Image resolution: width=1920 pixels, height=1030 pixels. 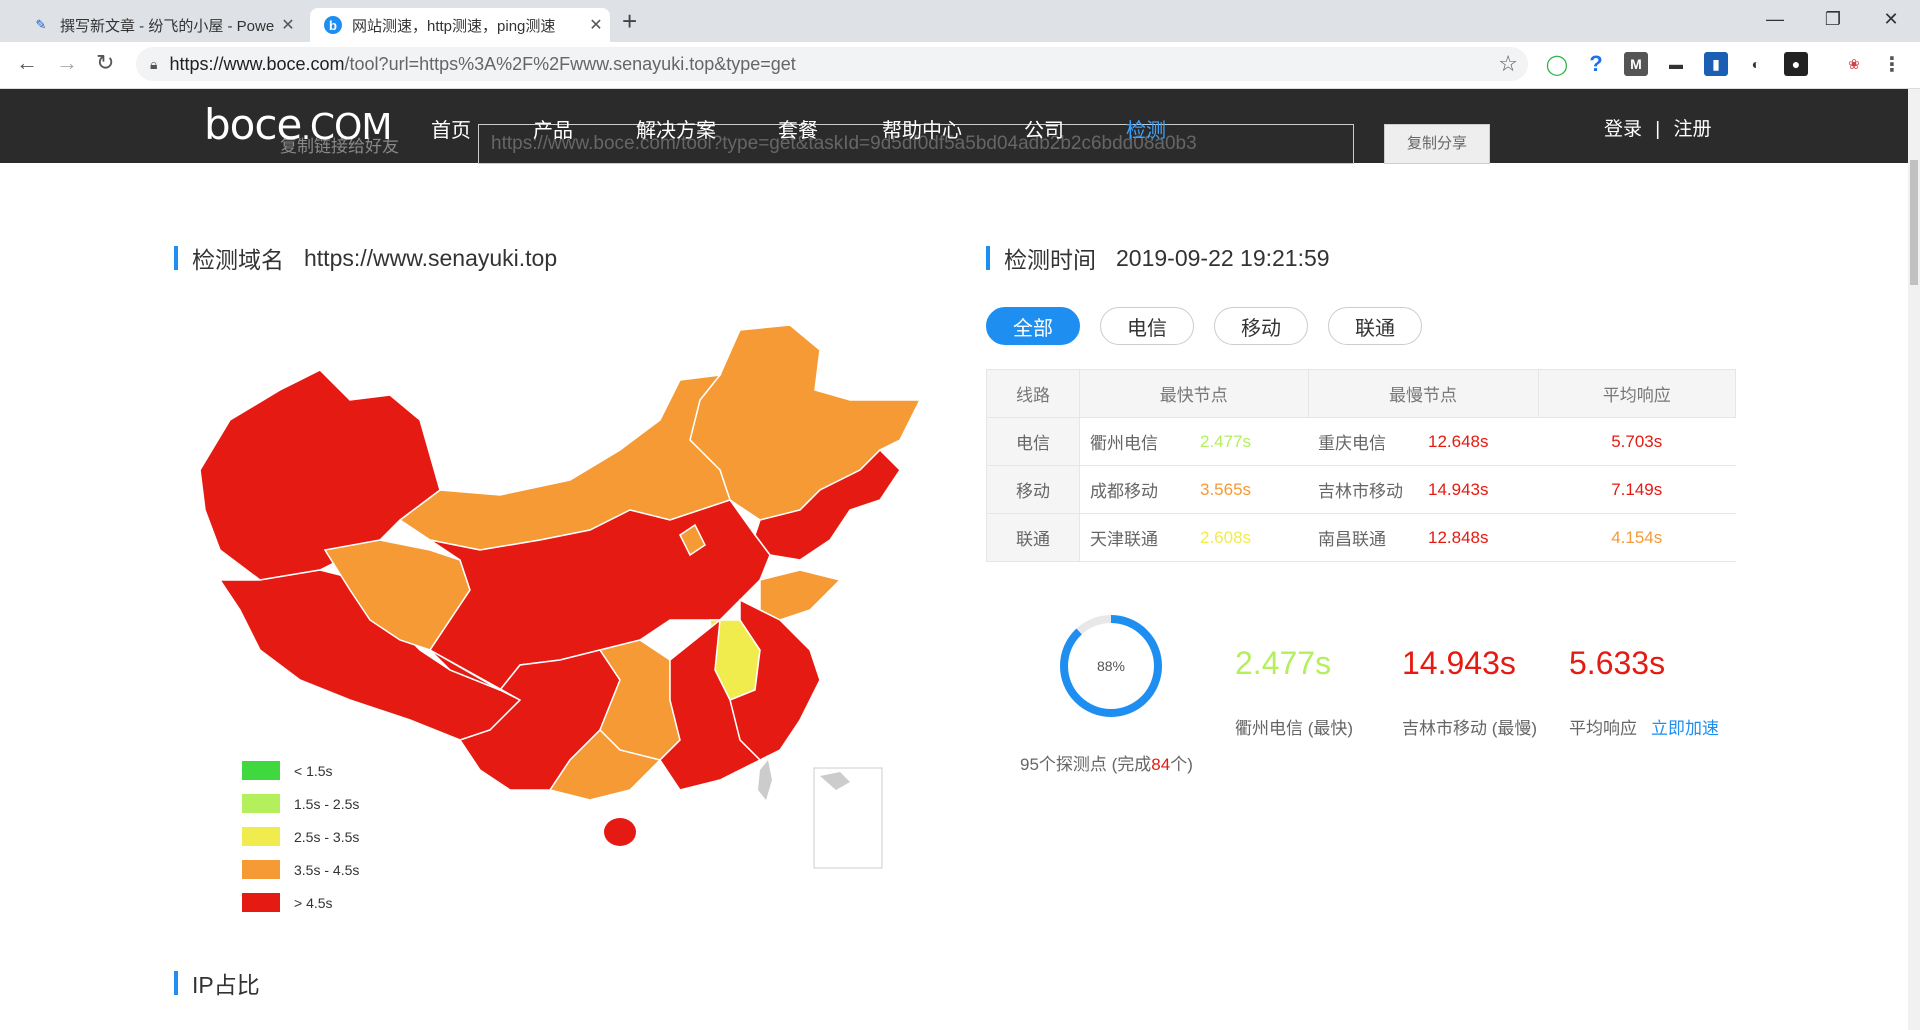 I want to click on nav-packages: 套餐, so click(x=798, y=128).